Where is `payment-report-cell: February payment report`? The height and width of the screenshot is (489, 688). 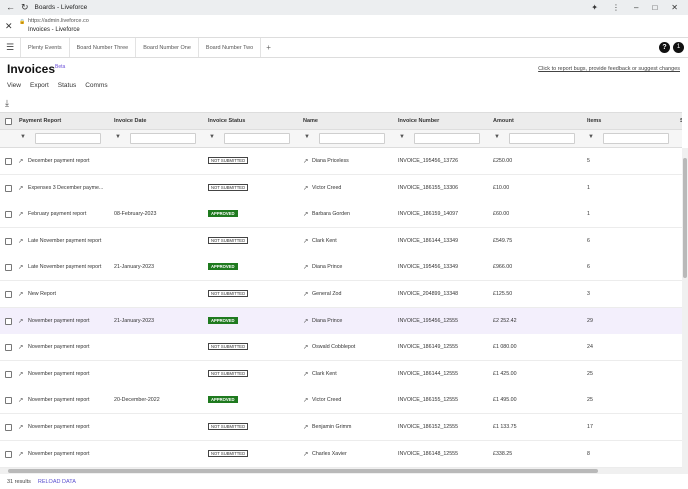
payment-report-cell: February payment report is located at coordinates (57, 214).